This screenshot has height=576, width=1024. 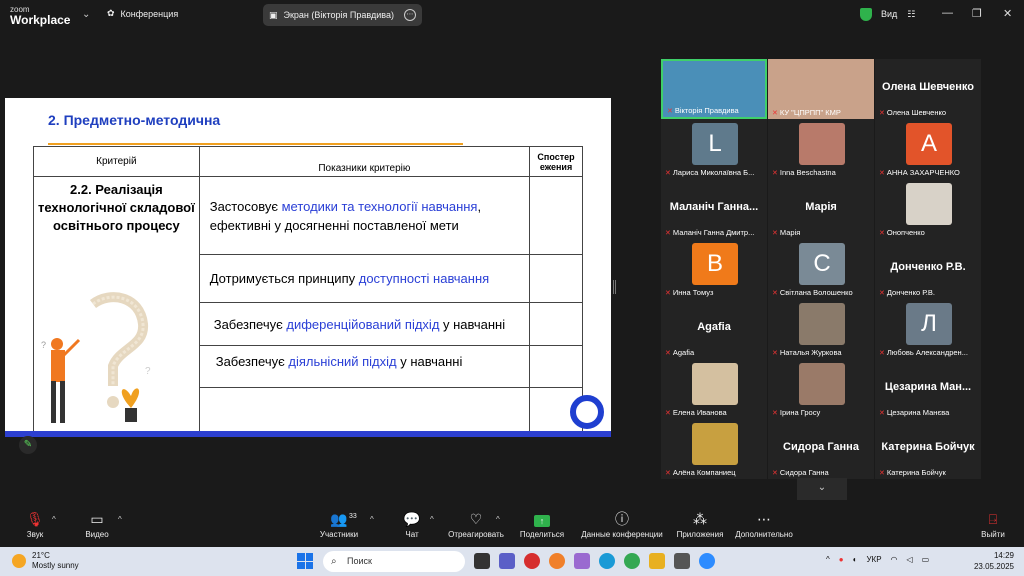 I want to click on audio-button: 🎙 Звук, so click(x=35, y=525).